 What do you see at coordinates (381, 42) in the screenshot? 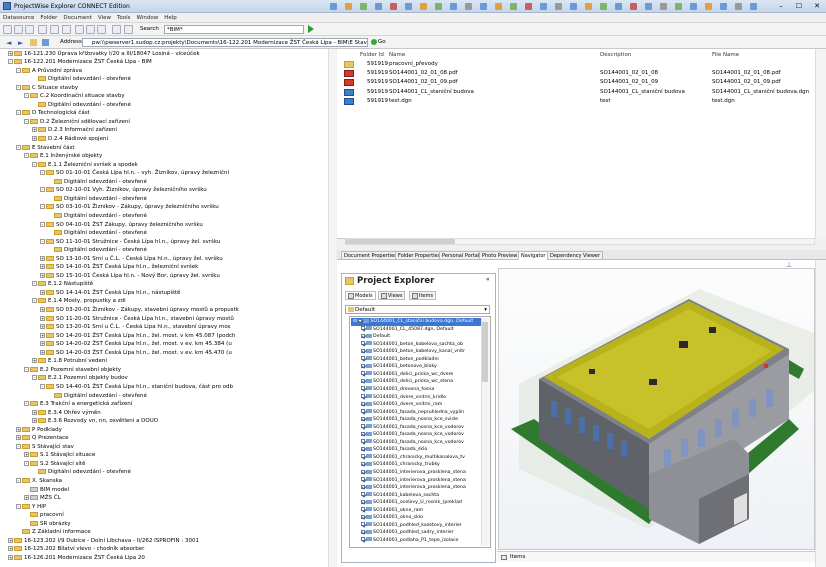
I see `go-button: Go` at bounding box center [381, 42].